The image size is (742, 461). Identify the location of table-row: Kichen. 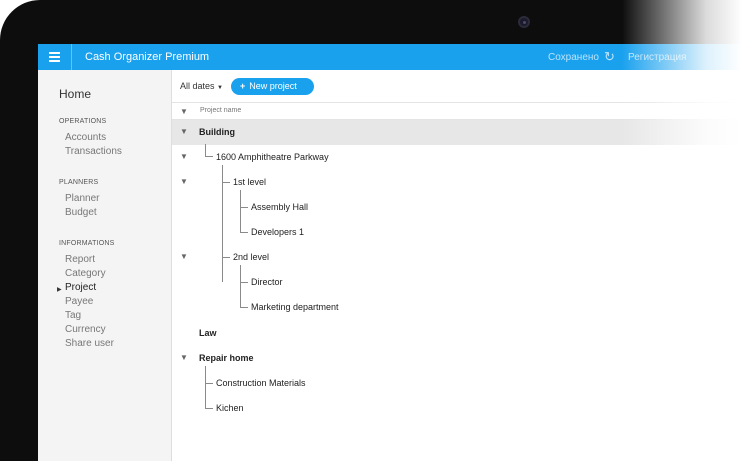
(457, 408).